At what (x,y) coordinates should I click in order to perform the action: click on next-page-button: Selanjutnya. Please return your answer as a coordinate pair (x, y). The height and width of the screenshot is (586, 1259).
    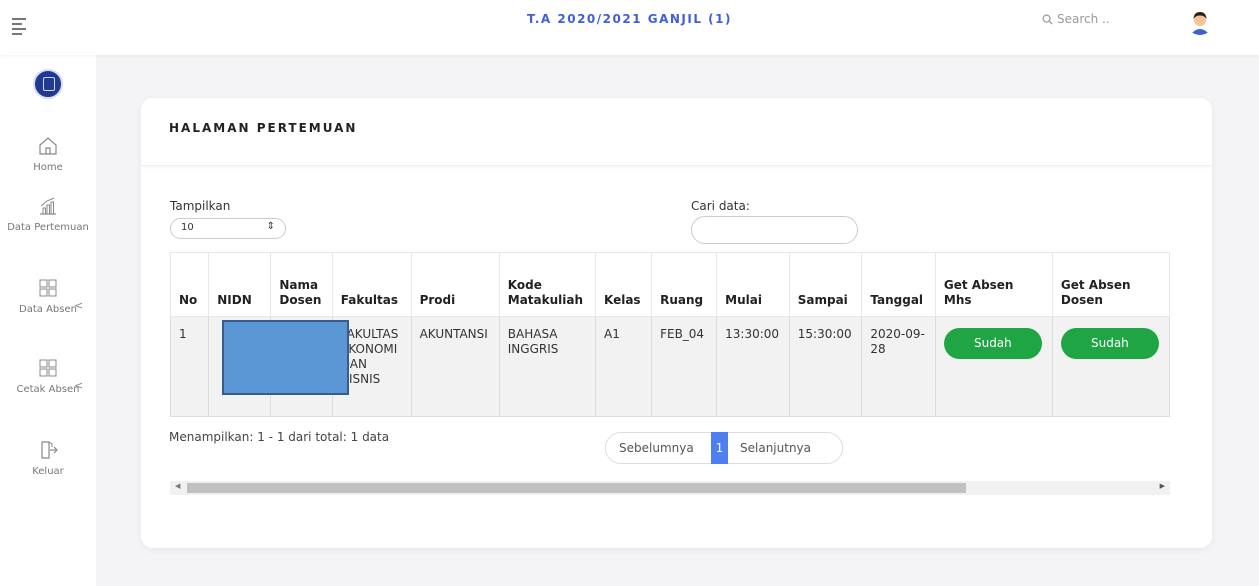
    Looking at the image, I should click on (785, 448).